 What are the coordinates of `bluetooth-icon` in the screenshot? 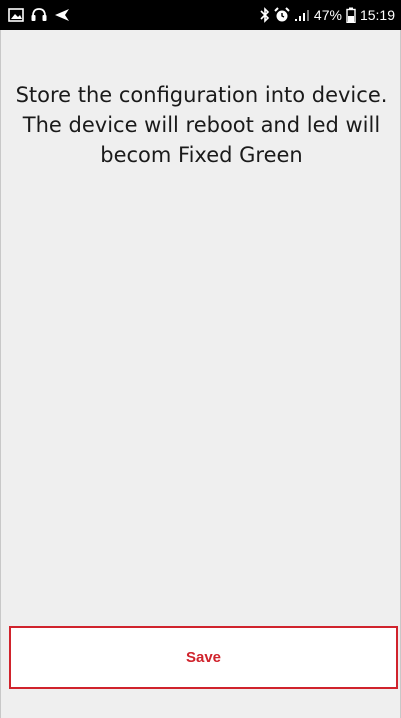 It's located at (265, 15).